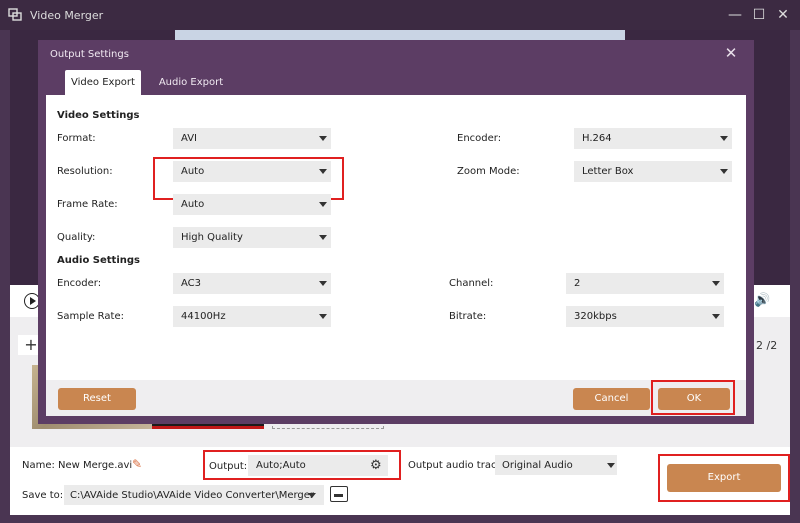 The image size is (800, 523). What do you see at coordinates (595, 316) in the screenshot?
I see `bitrate-value: 320kbps` at bounding box center [595, 316].